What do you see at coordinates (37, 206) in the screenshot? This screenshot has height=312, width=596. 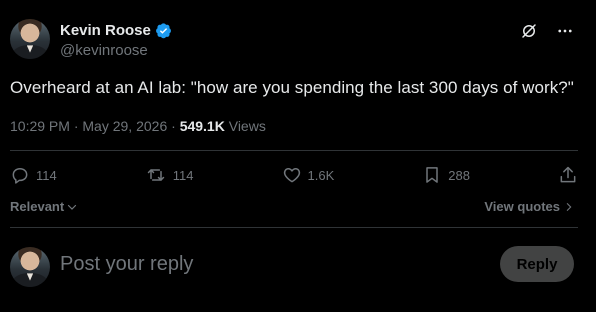 I see `sort-label: Relevant` at bounding box center [37, 206].